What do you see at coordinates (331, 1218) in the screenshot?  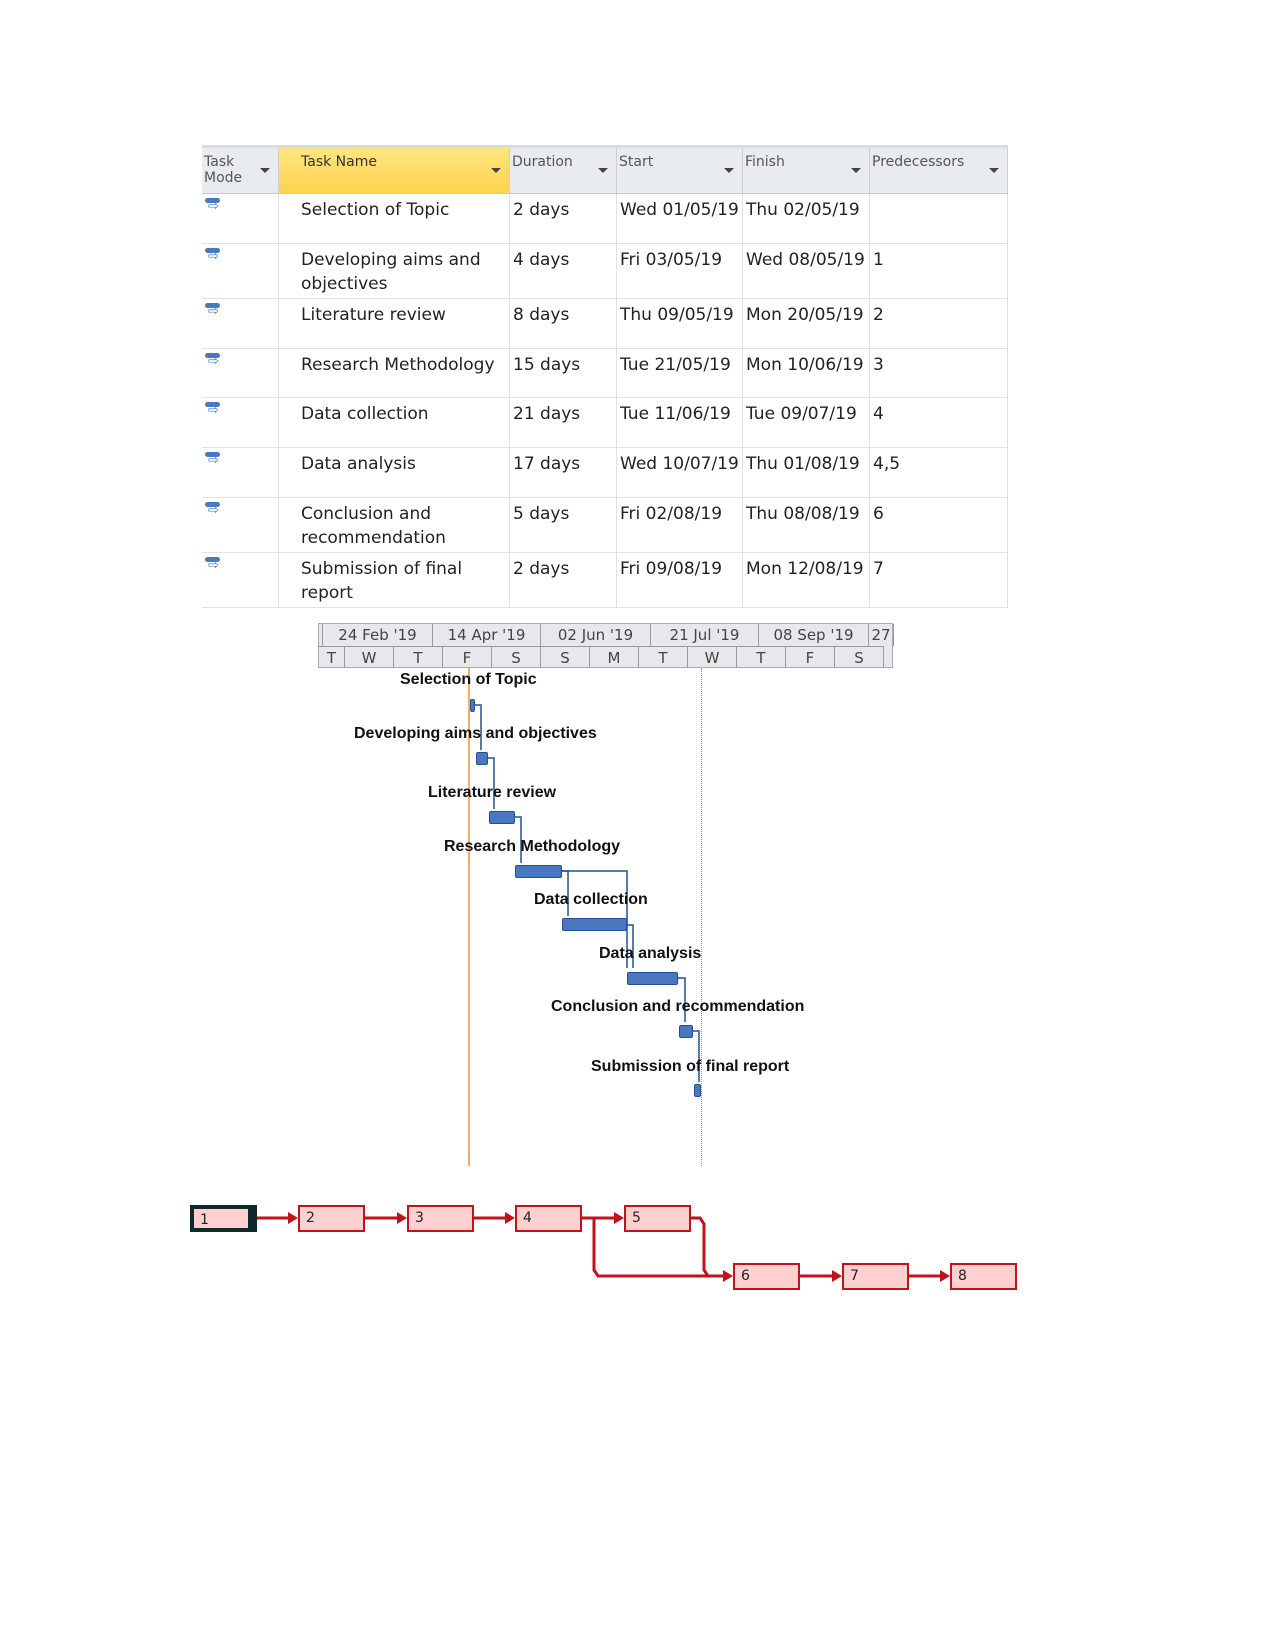 I see `network-node: 2` at bounding box center [331, 1218].